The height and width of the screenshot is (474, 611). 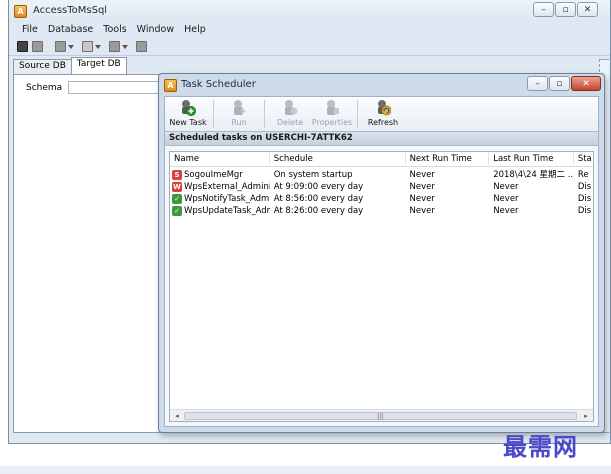 I want to click on task-schedule: At 8:26:00 every day, so click(x=318, y=211).